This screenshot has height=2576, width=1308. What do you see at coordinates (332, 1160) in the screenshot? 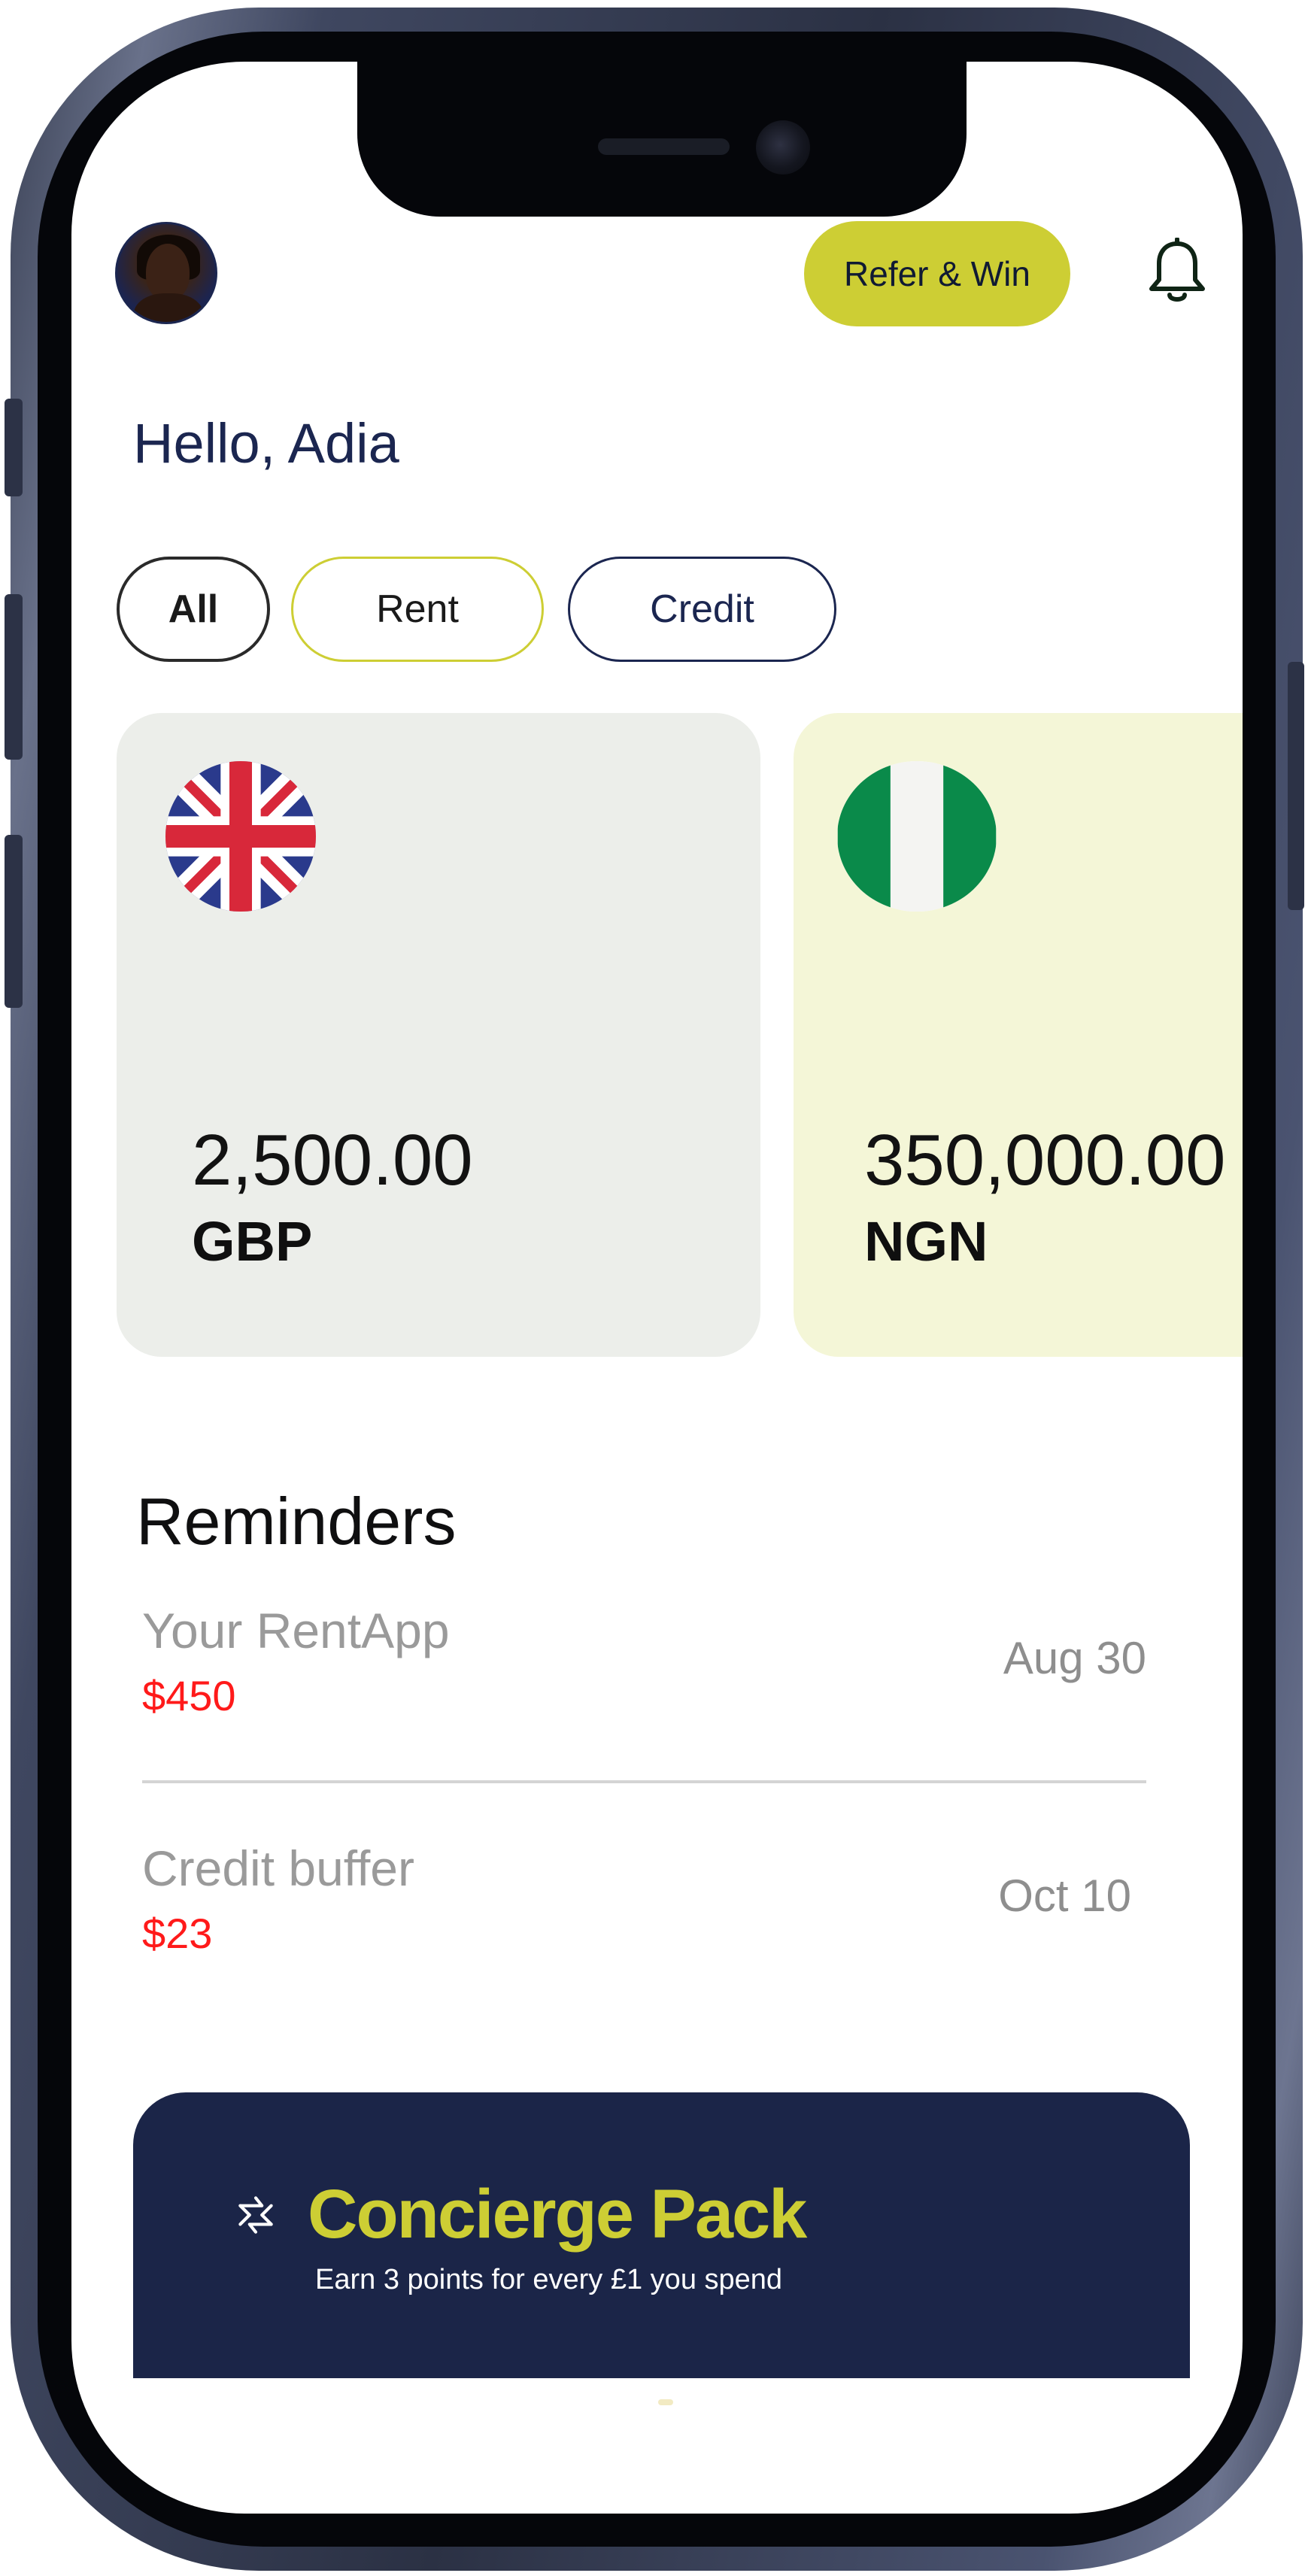
I see `balance-amount: 2,500.00` at bounding box center [332, 1160].